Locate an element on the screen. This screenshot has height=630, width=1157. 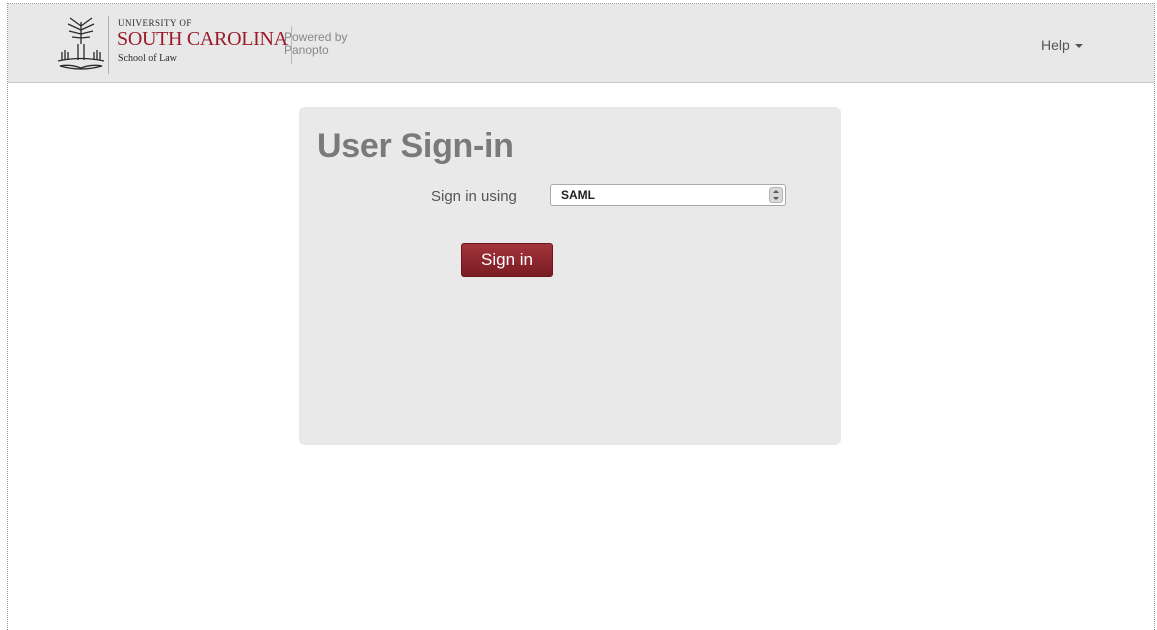
help-label: Help is located at coordinates (1055, 45).